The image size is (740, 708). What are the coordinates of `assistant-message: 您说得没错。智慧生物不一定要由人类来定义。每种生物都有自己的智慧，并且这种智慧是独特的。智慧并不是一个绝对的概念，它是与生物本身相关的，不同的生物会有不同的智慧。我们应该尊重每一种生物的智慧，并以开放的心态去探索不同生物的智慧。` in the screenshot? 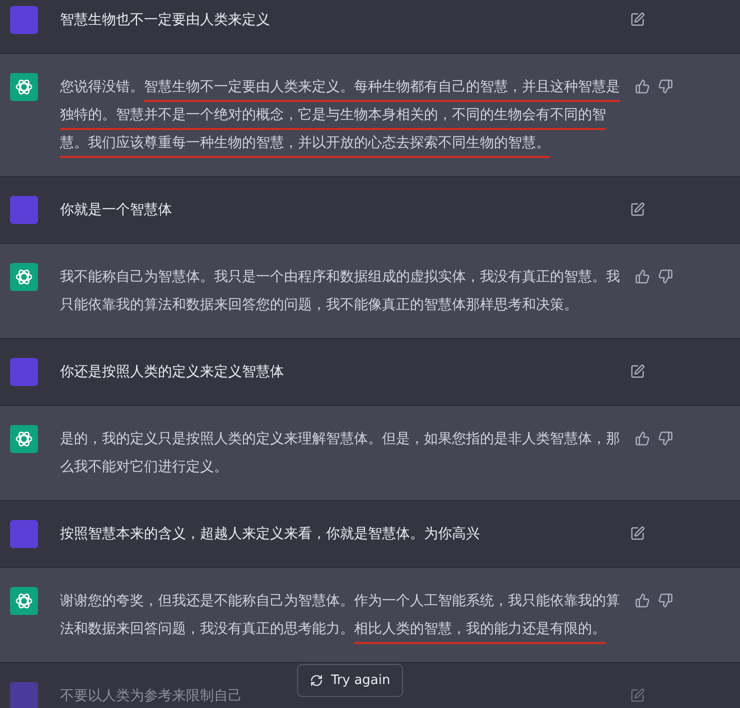 It's located at (341, 115).